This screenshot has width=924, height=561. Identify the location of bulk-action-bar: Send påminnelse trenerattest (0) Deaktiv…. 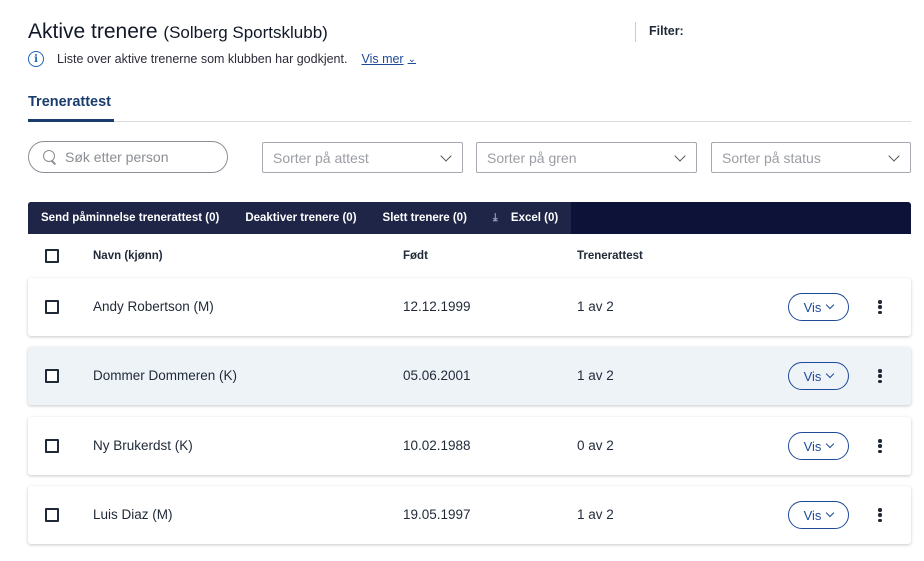
(469, 218).